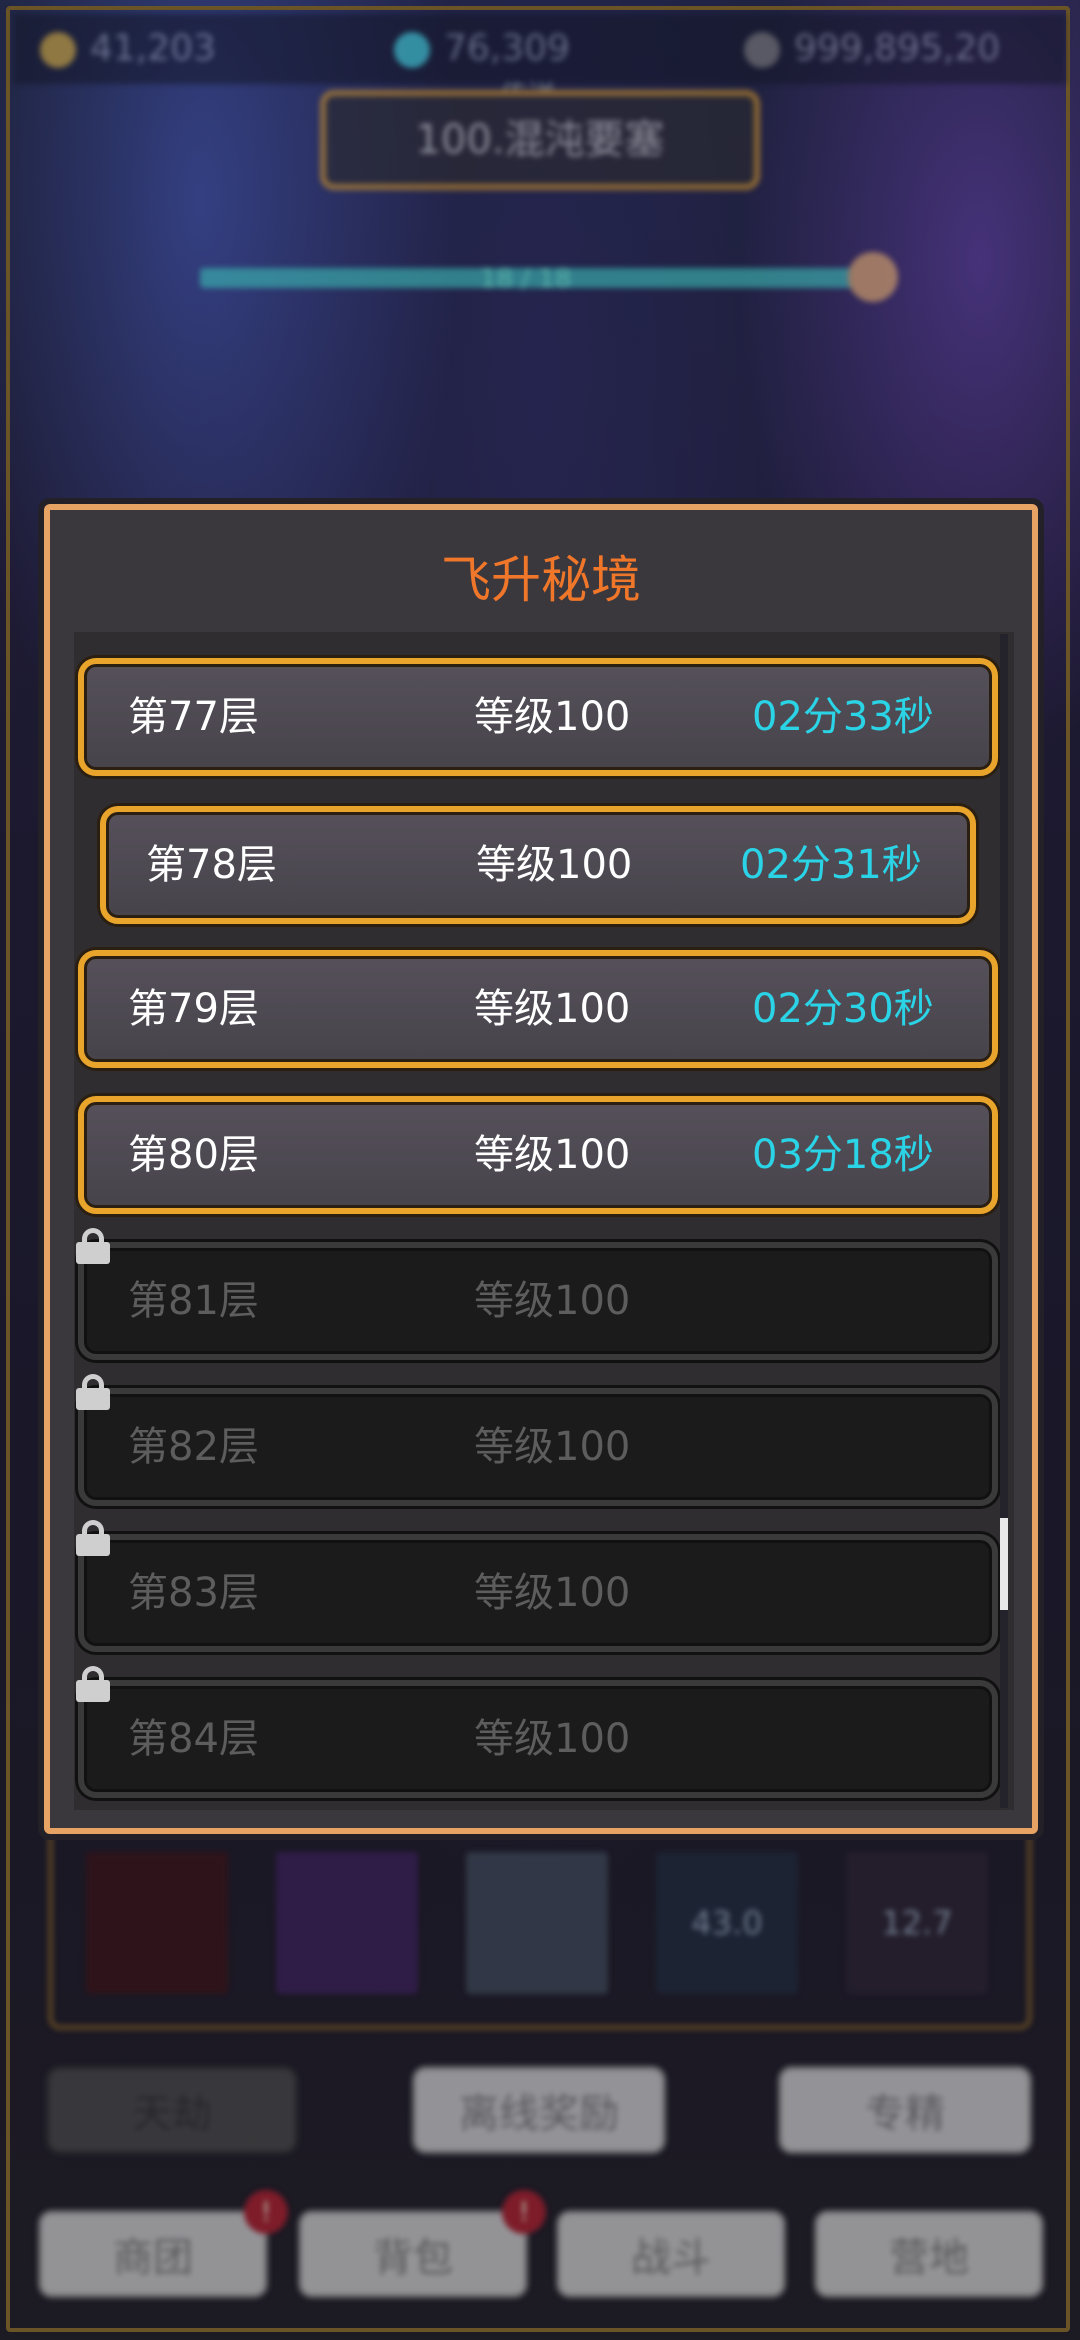 This screenshot has width=1080, height=2340. Describe the element at coordinates (412, 50) in the screenshot. I see `gem-icon` at that location.